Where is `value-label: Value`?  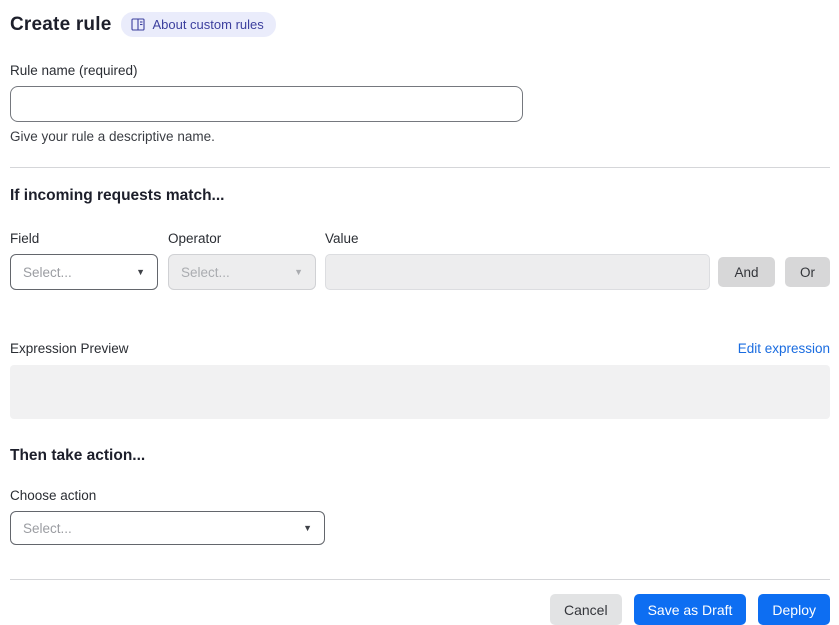
value-label: Value is located at coordinates (342, 238).